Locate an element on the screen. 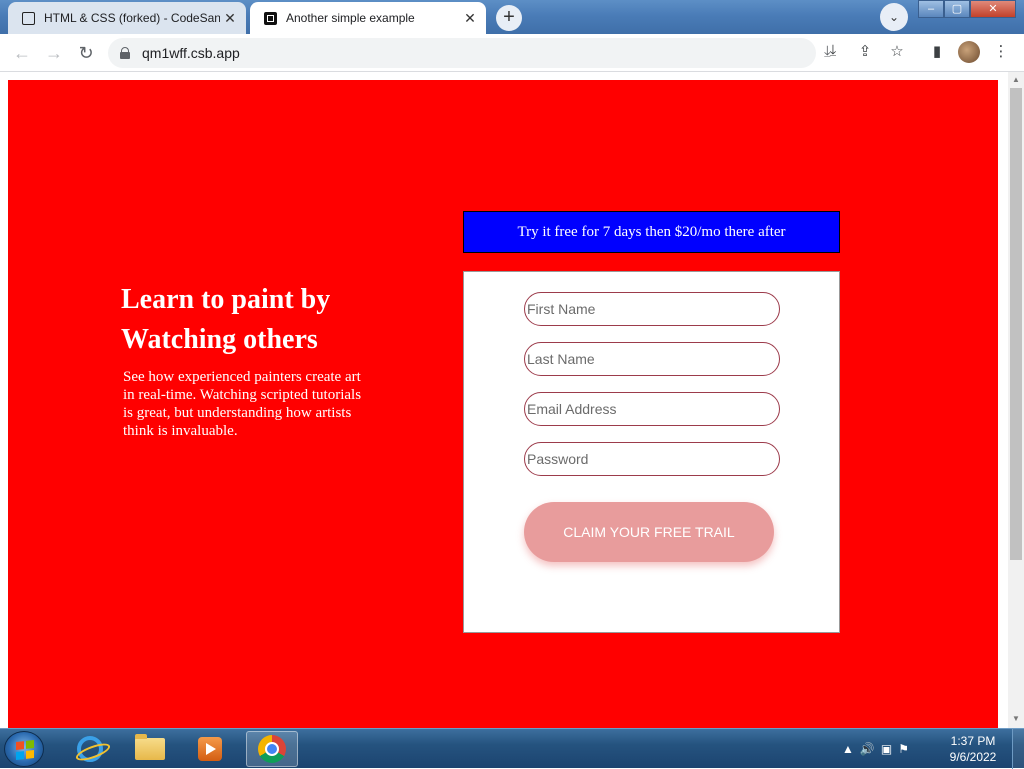 The height and width of the screenshot is (769, 1024). first-name-input is located at coordinates (652, 309).